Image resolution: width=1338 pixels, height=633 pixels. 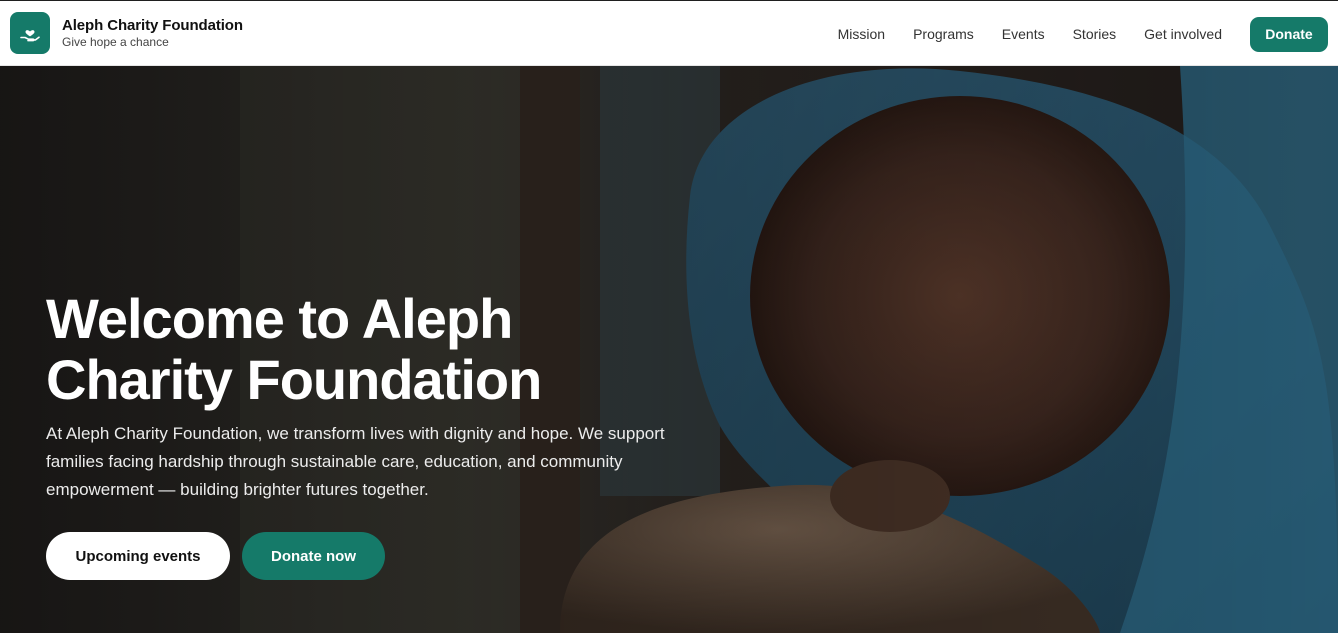 What do you see at coordinates (138, 556) in the screenshot?
I see `upcoming-events-button: Upcoming events` at bounding box center [138, 556].